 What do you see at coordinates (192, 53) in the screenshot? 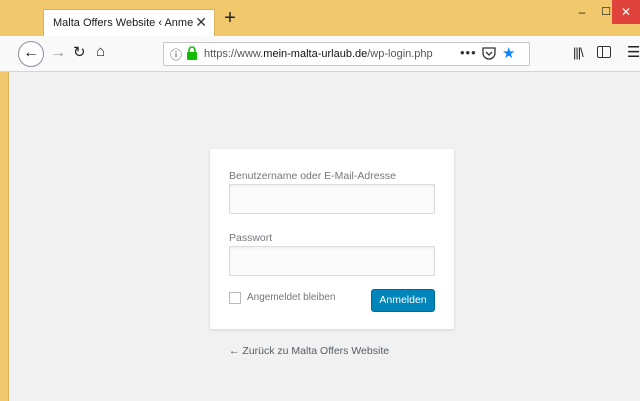
I see `lock-icon` at bounding box center [192, 53].